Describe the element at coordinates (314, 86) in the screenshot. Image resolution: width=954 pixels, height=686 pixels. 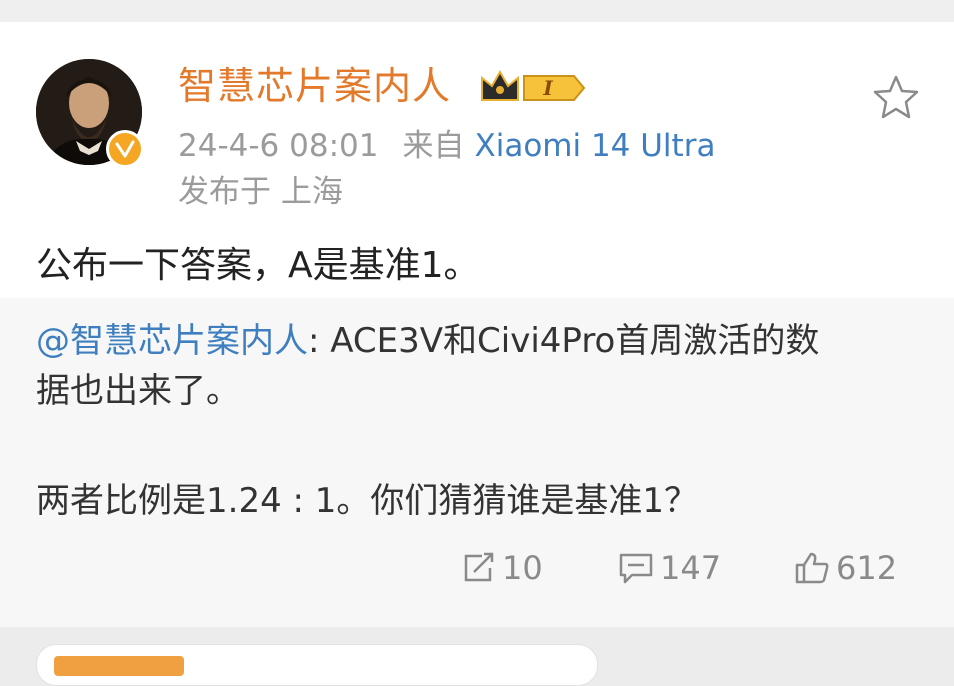
I see `author-name: 智慧芯片案内人` at that location.